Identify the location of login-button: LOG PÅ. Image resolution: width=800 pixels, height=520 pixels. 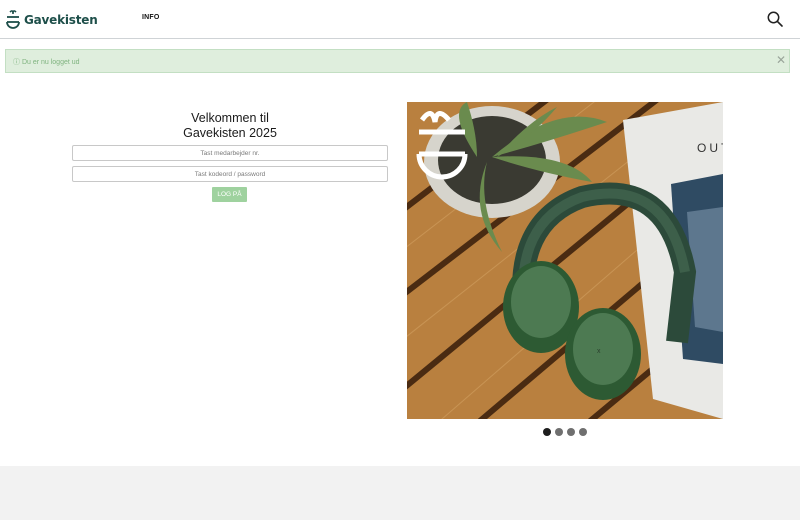
(229, 194).